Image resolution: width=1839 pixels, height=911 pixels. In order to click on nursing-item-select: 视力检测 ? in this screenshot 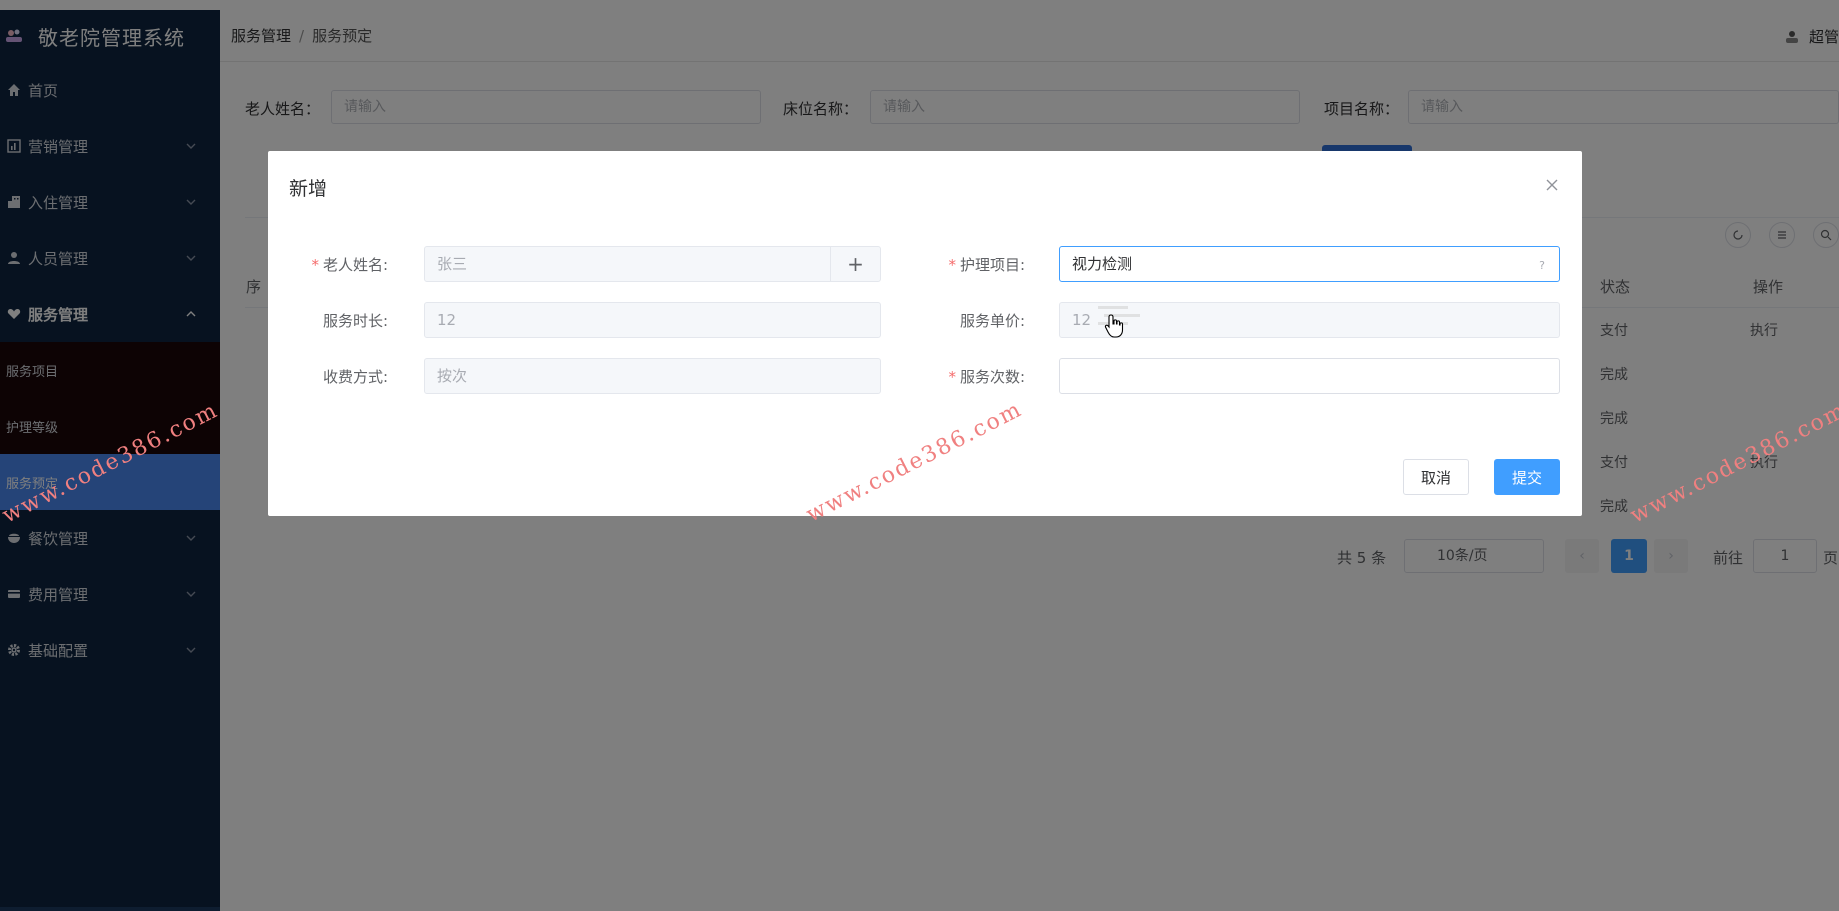, I will do `click(1309, 264)`.